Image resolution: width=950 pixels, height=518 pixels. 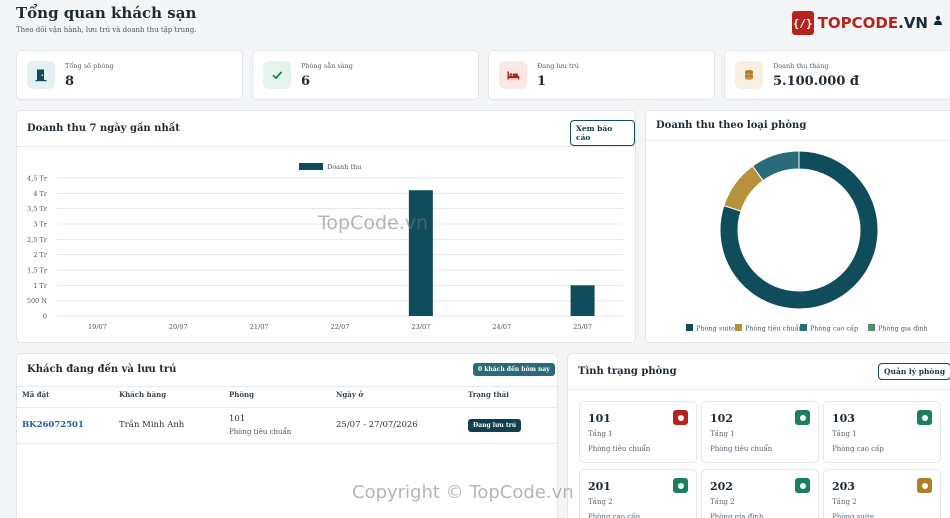 What do you see at coordinates (40, 225) in the screenshot?
I see `y-tick-label: 3 Tr` at bounding box center [40, 225].